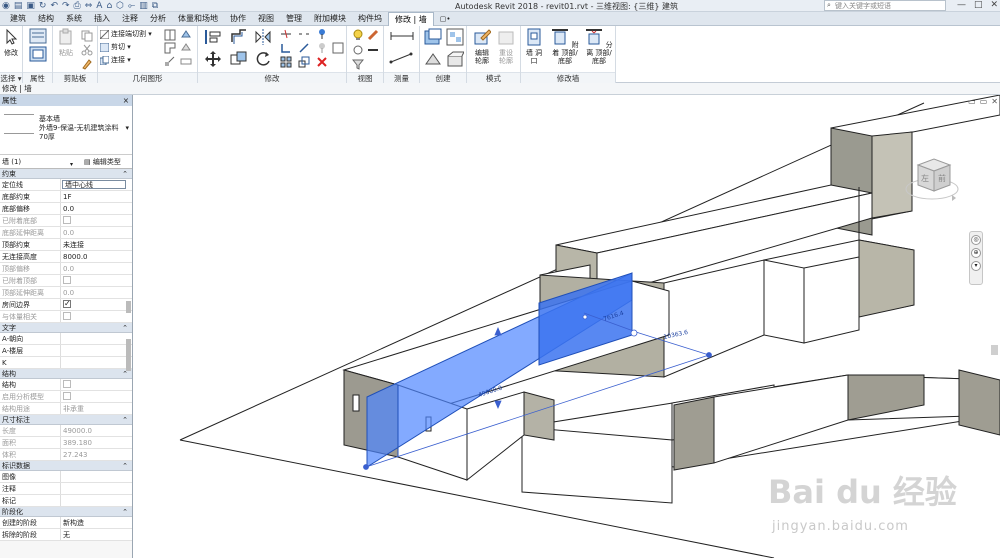 The height and width of the screenshot is (558, 1000). I want to click on property-value: 1F, so click(96, 196).